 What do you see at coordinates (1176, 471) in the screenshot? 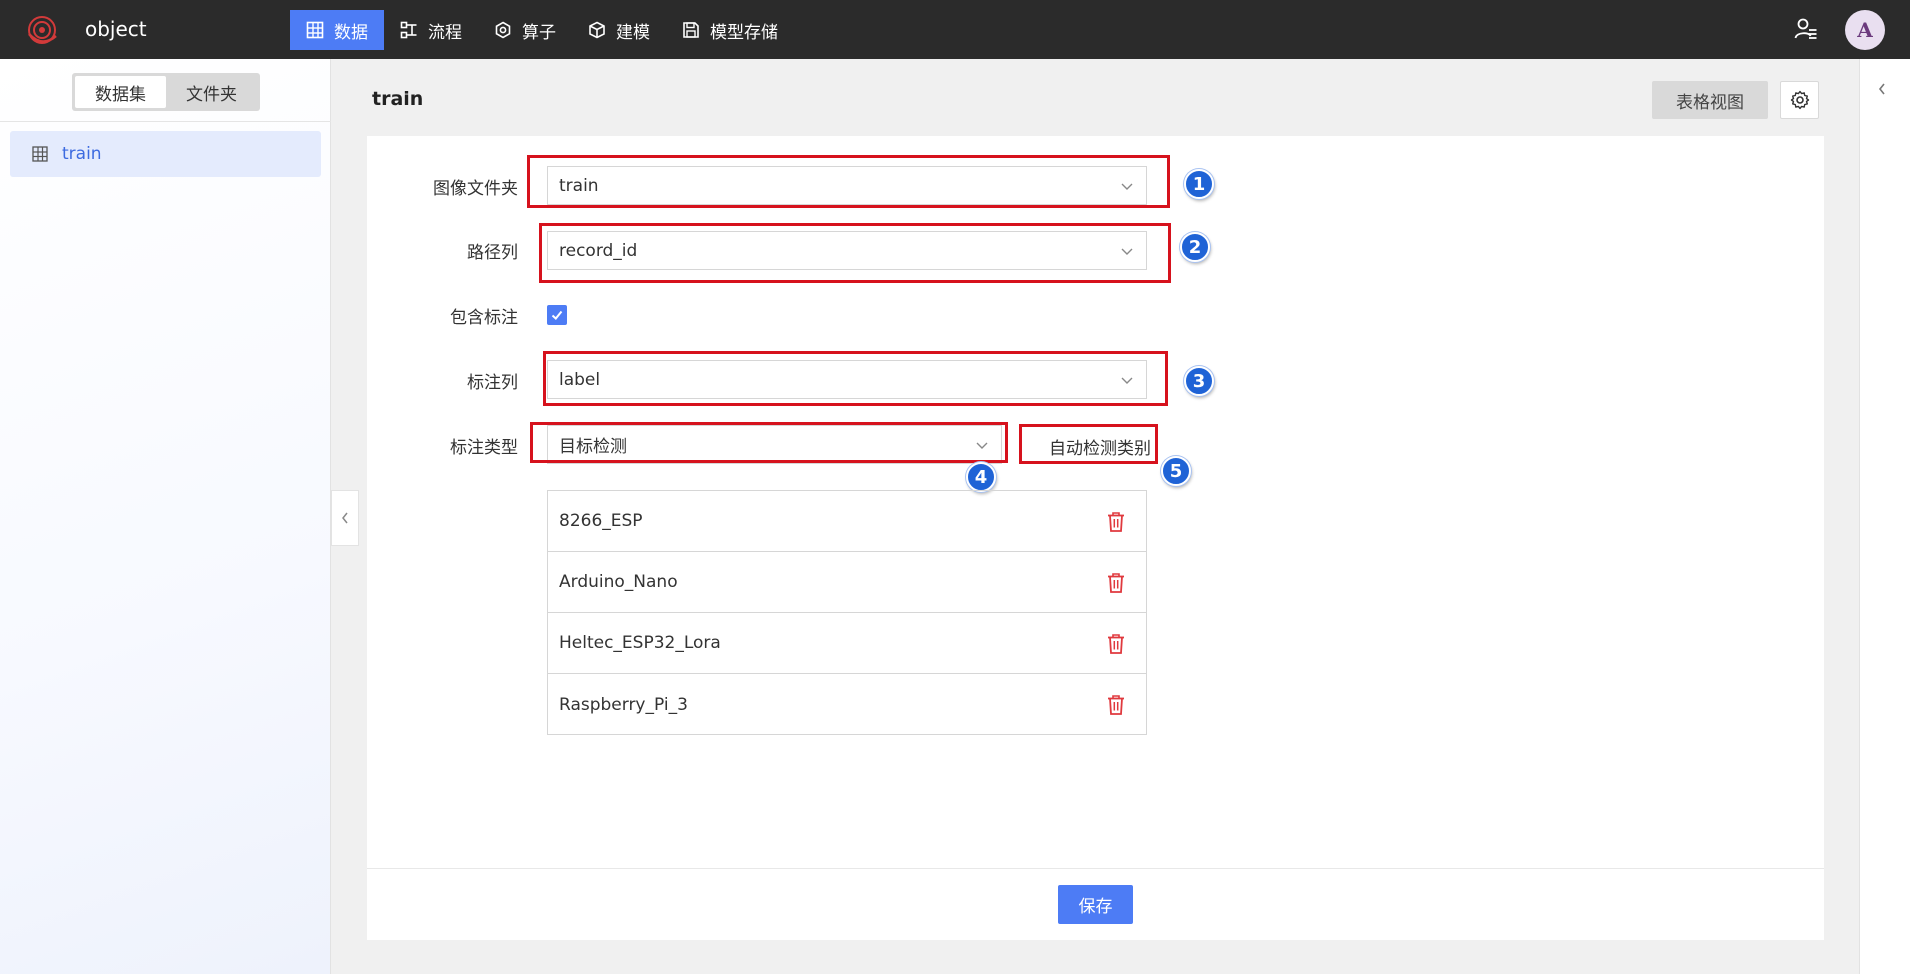
I see `step-badge-5: 5` at bounding box center [1176, 471].